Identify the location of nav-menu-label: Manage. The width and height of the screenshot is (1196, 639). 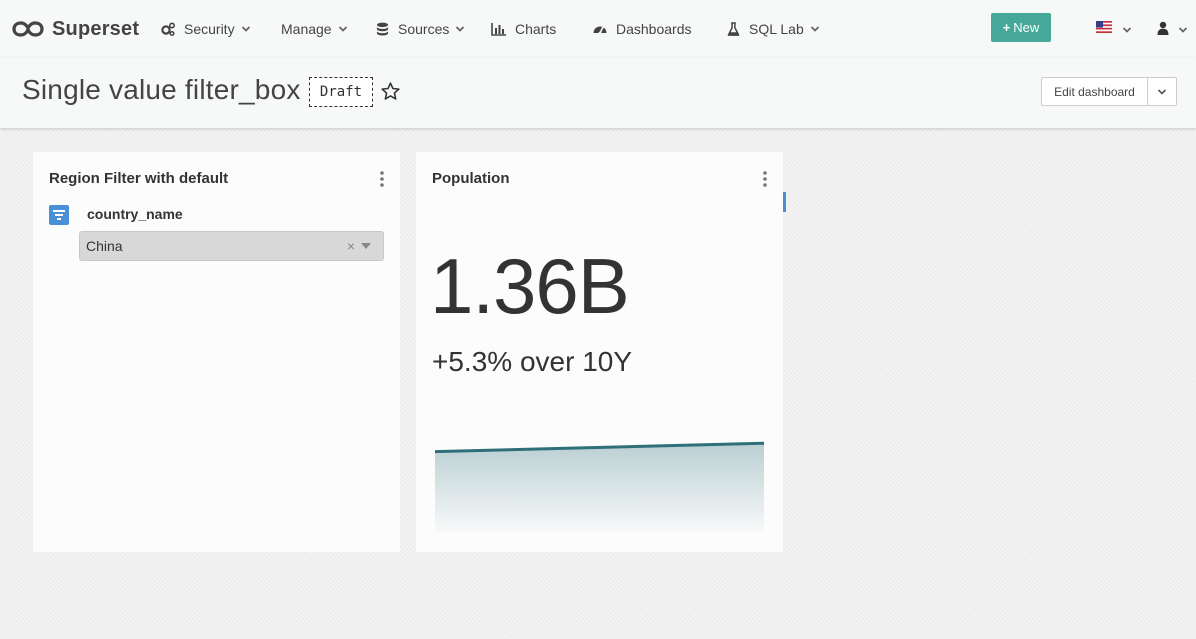
(306, 29).